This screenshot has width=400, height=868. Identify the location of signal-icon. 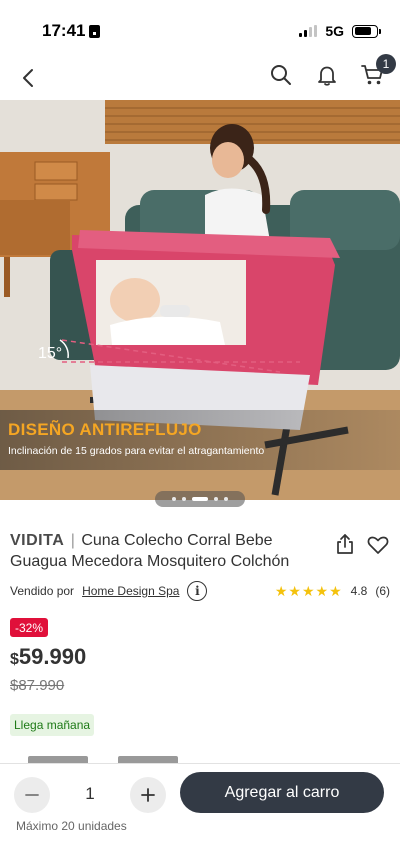
(308, 31).